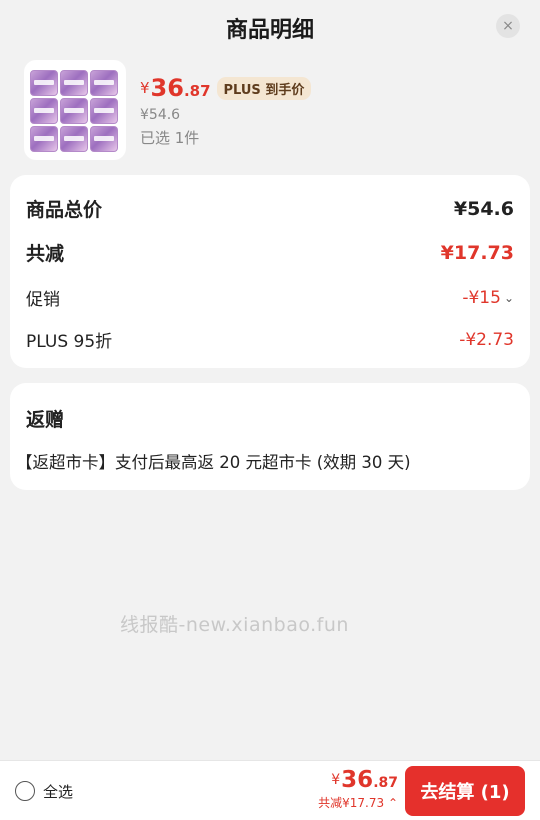 The image size is (540, 820). I want to click on select-all-radio, so click(25, 791).